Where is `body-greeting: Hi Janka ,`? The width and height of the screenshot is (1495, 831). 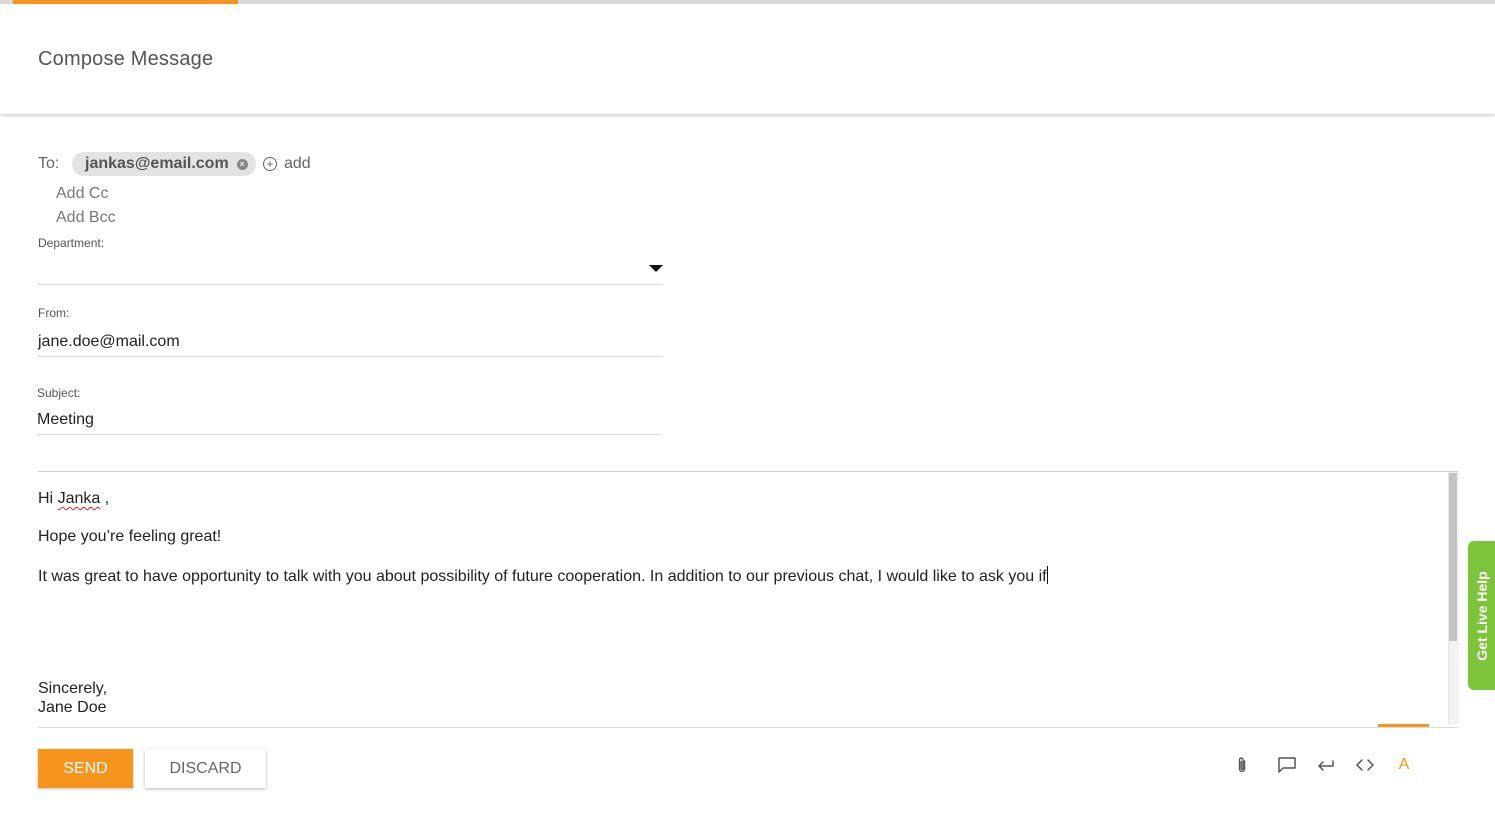
body-greeting: Hi Janka , is located at coordinates (73, 499).